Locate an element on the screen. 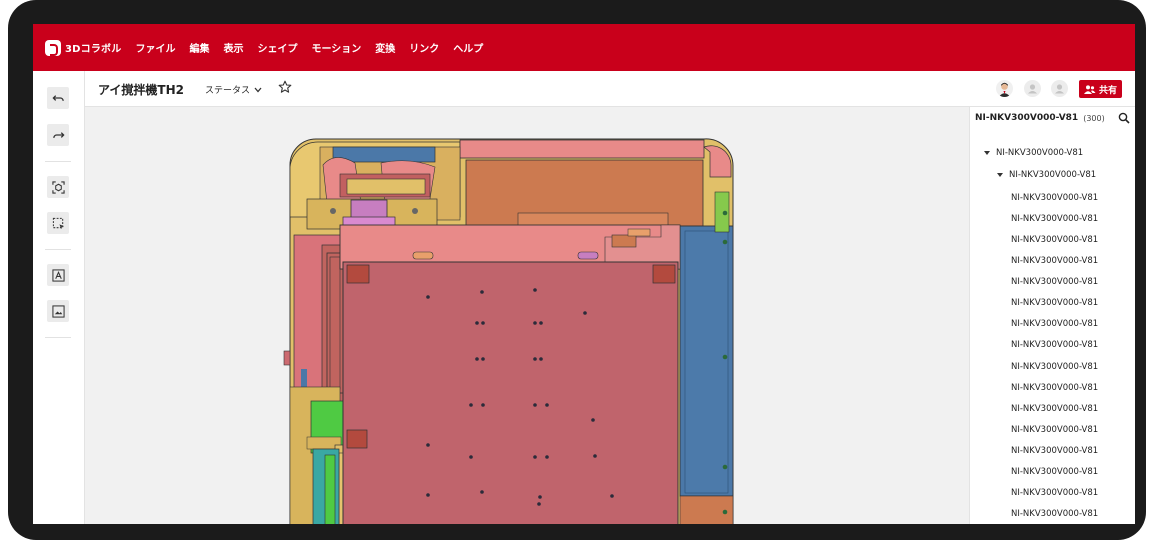 Image resolution: width=1152 pixels, height=540 pixels. select-region-icon is located at coordinates (58, 223).